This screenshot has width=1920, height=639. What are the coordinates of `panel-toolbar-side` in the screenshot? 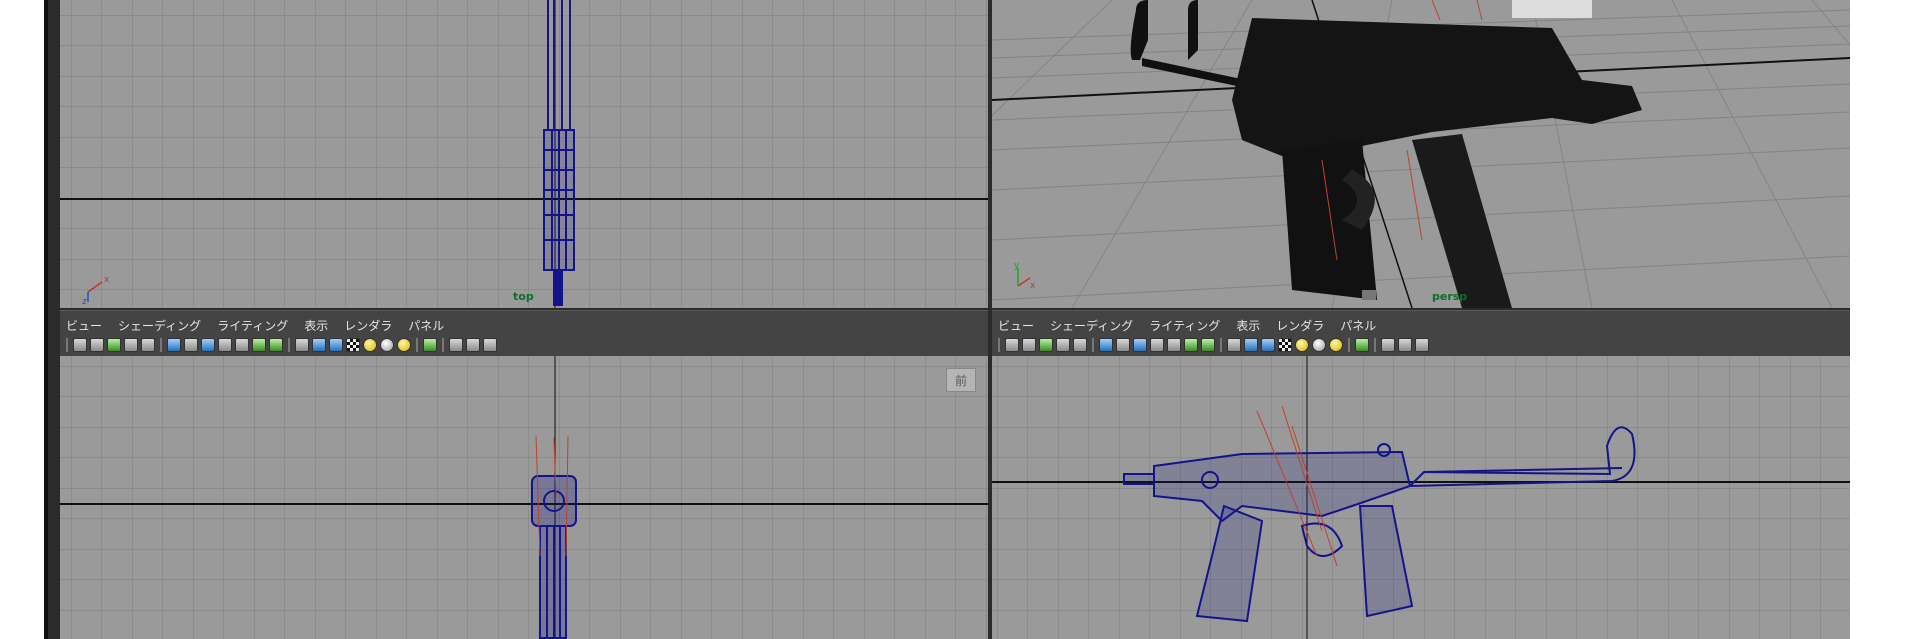 It's located at (1214, 345).